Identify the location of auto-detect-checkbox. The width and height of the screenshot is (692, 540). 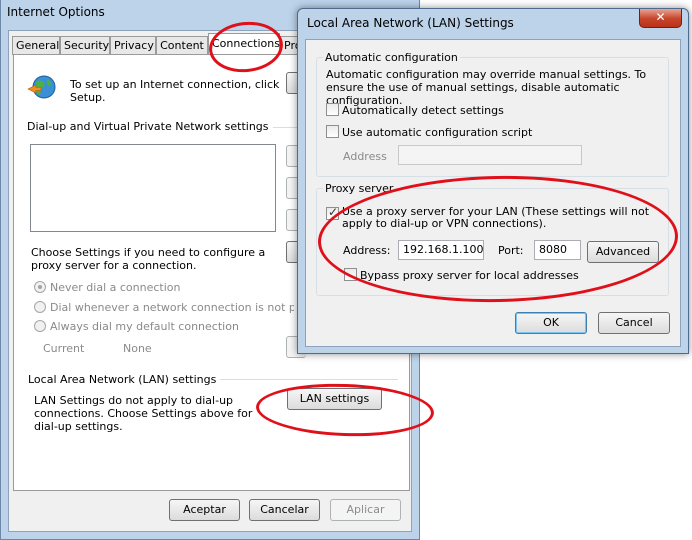
(332, 109).